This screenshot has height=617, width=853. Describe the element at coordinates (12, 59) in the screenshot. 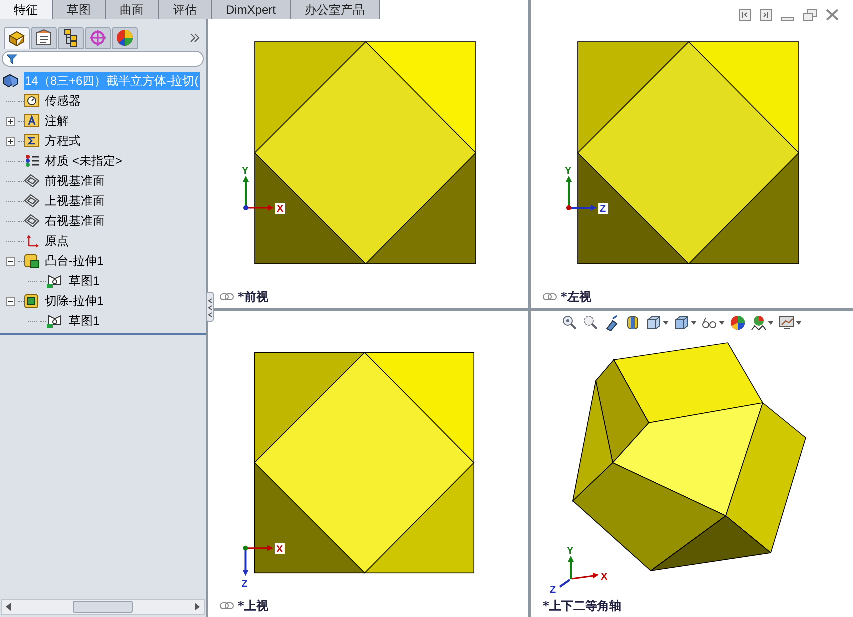

I see `filter-icon` at that location.